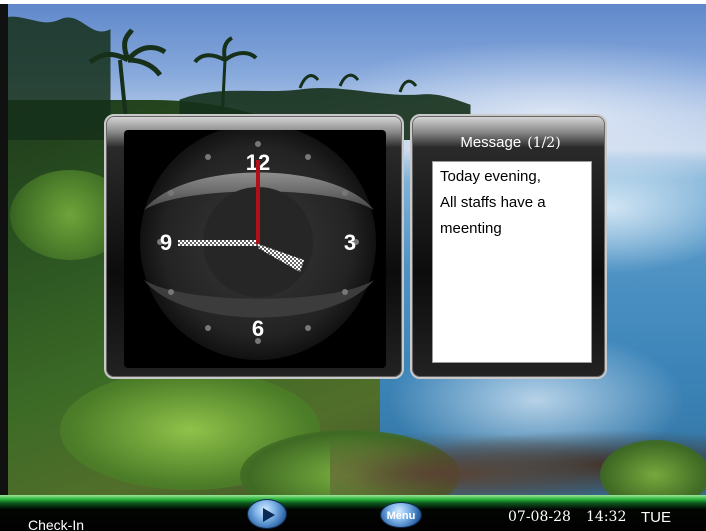 This screenshot has width=706, height=531. Describe the element at coordinates (258, 202) in the screenshot. I see `second-hand` at that location.